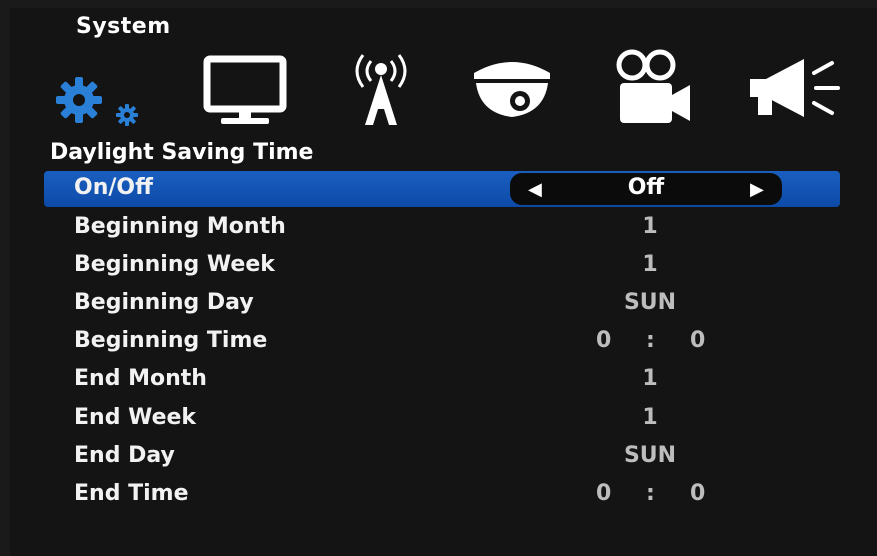 Image resolution: width=877 pixels, height=556 pixels. I want to click on row-label: End Month, so click(140, 378).